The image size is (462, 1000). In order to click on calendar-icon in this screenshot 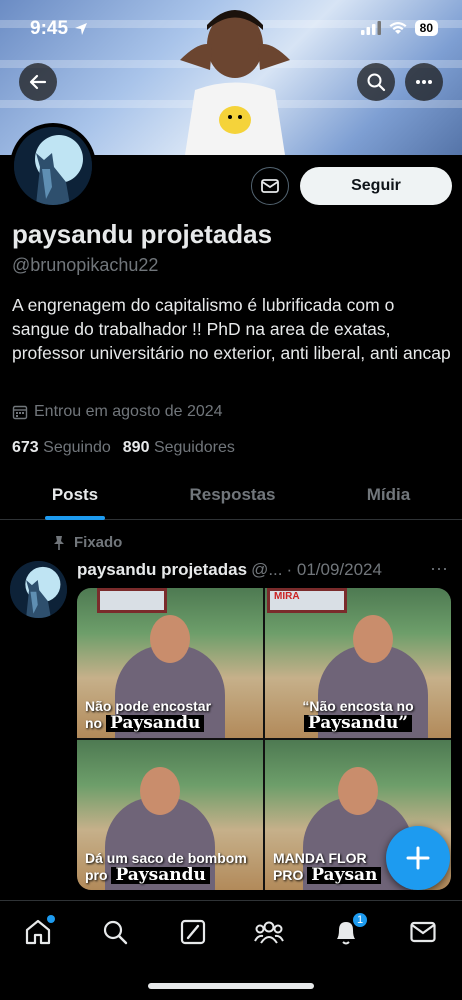, I will do `click(20, 412)`.